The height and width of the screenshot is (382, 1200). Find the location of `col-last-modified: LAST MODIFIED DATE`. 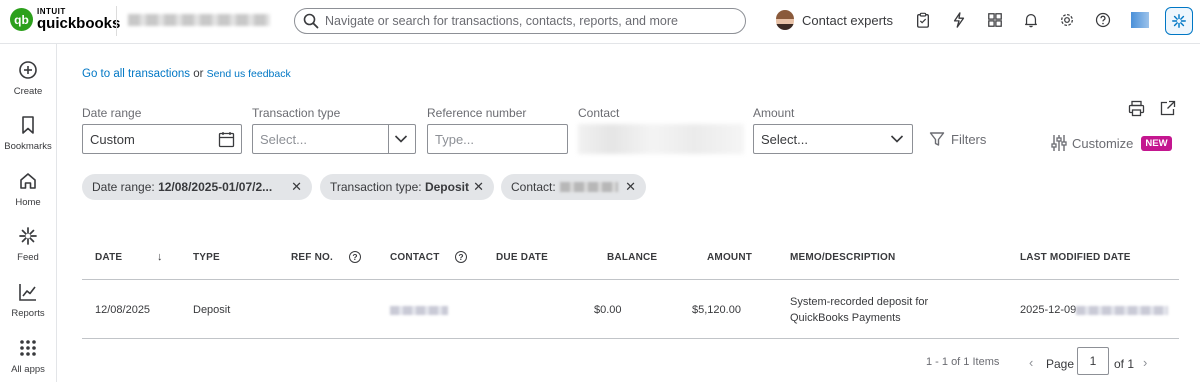

col-last-modified: LAST MODIFIED DATE is located at coordinates (1075, 257).